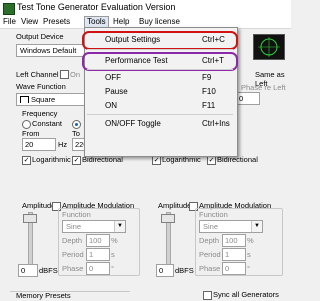  I want to click on left-function-value: Sine, so click(74, 226).